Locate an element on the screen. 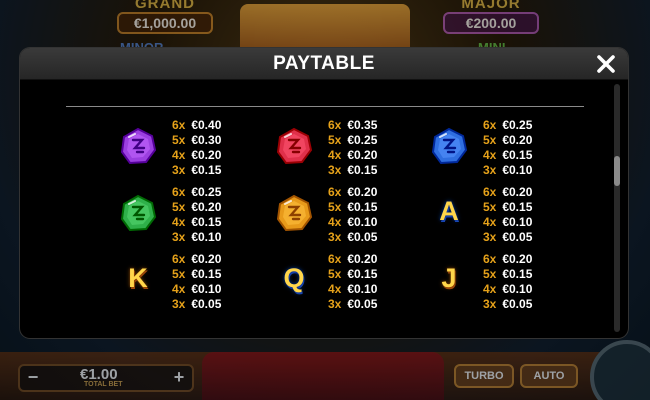 Image resolution: width=650 pixels, height=400 pixels. blue-gem-icon is located at coordinates (449, 146).